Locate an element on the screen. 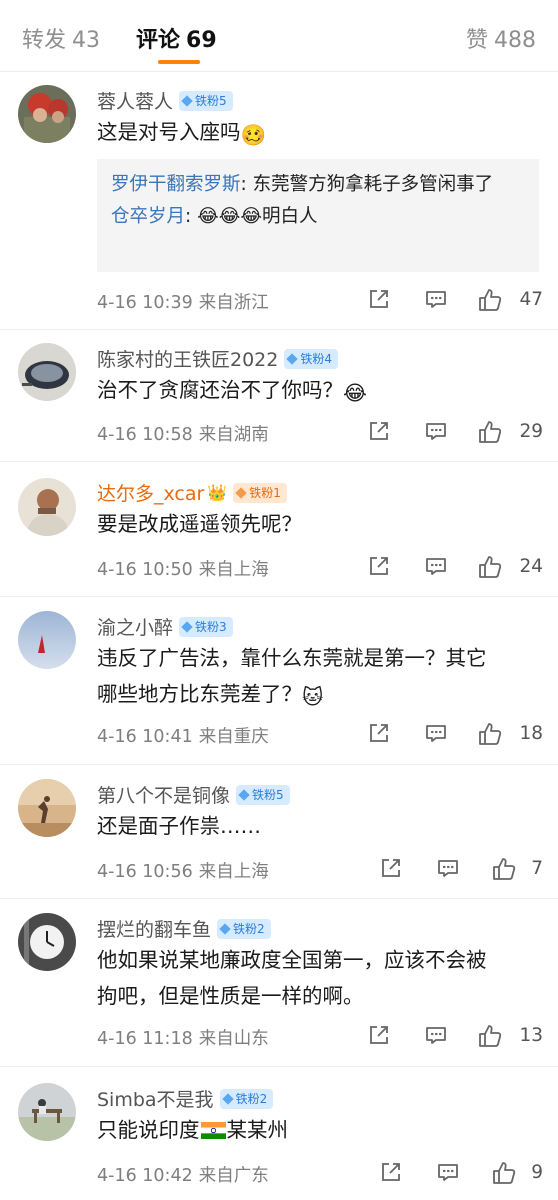  comment-text-line2: 哪些地方比东莞差了？ is located at coordinates (199, 694).